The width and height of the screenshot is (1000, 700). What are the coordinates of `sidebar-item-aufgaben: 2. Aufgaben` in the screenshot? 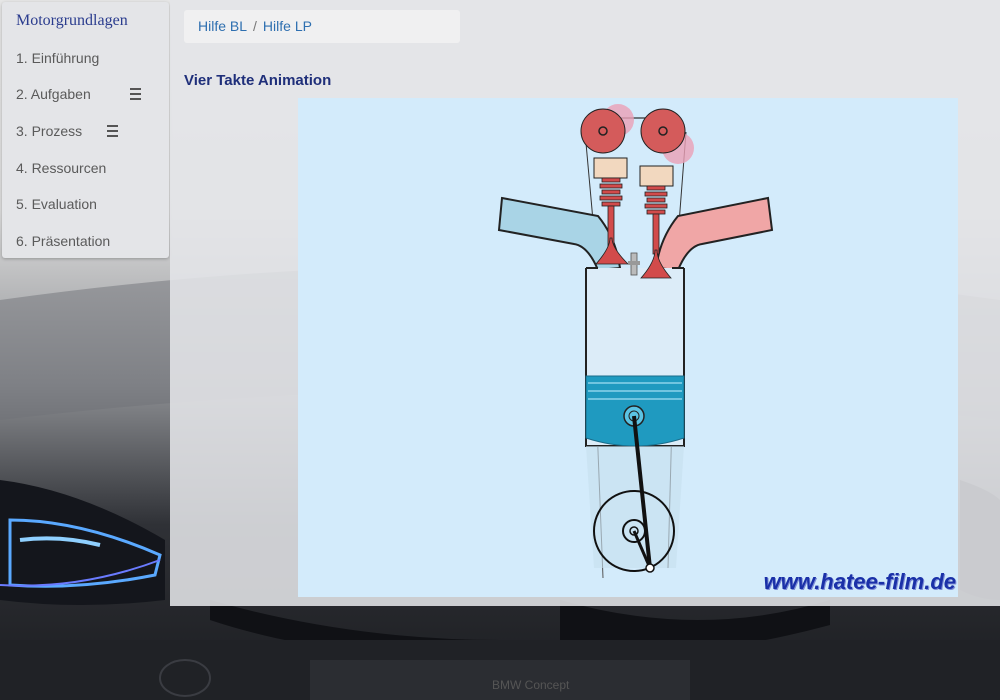 It's located at (91, 94).